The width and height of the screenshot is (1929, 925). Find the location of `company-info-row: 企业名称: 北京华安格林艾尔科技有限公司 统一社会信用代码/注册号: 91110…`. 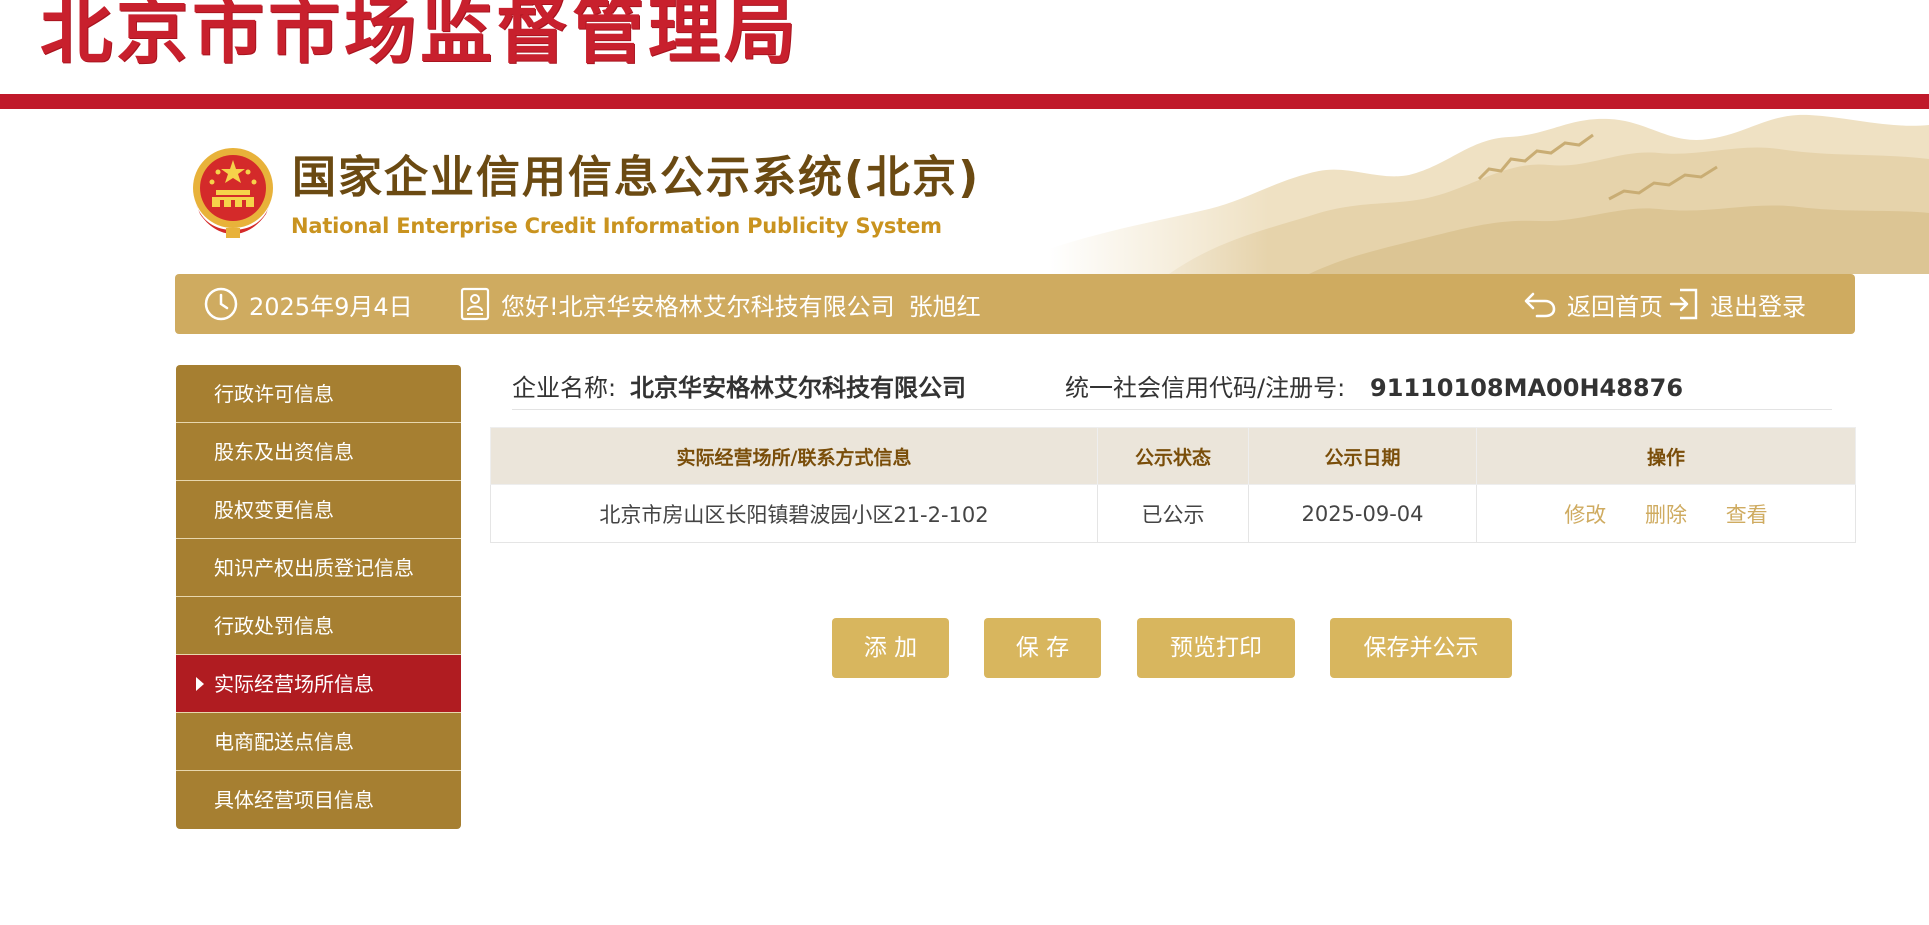

company-info-row: 企业名称: 北京华安格林艾尔科技有限公司 统一社会信用代码/注册号: 91110… is located at coordinates (1172, 388).